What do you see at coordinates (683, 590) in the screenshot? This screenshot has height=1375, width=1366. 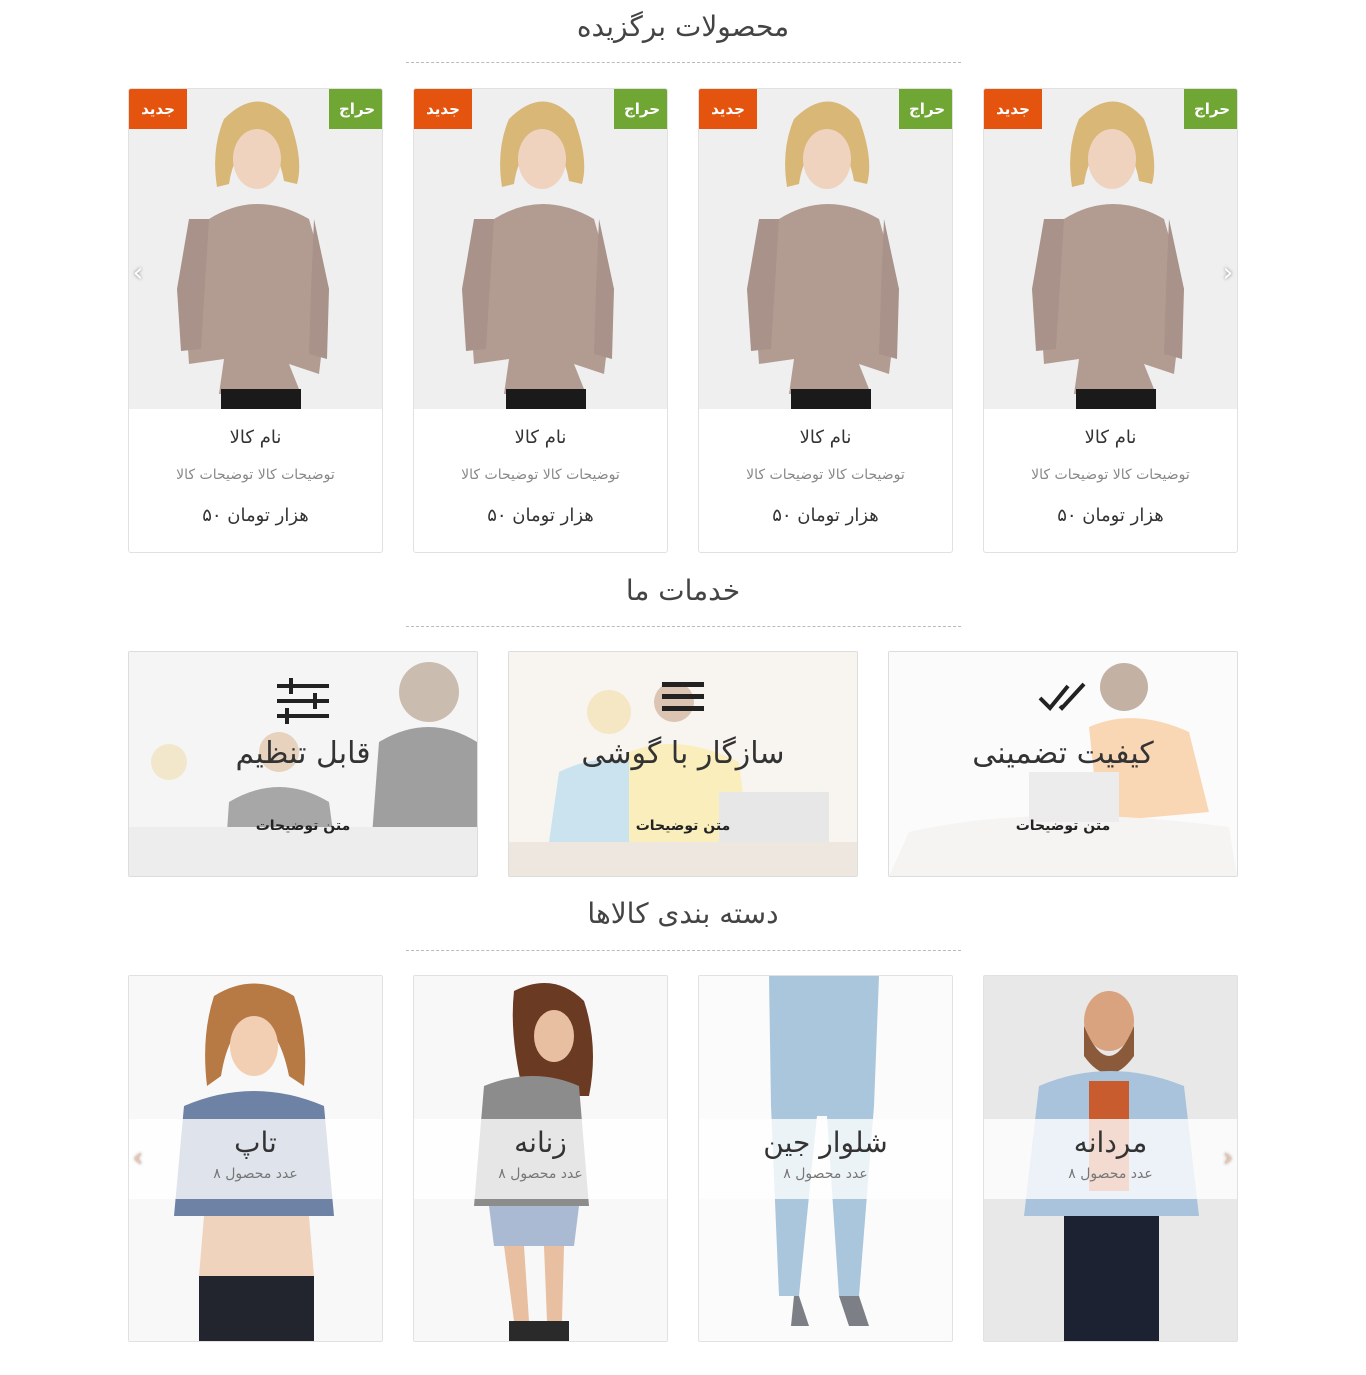 I see `services-title: خدمات ما` at bounding box center [683, 590].